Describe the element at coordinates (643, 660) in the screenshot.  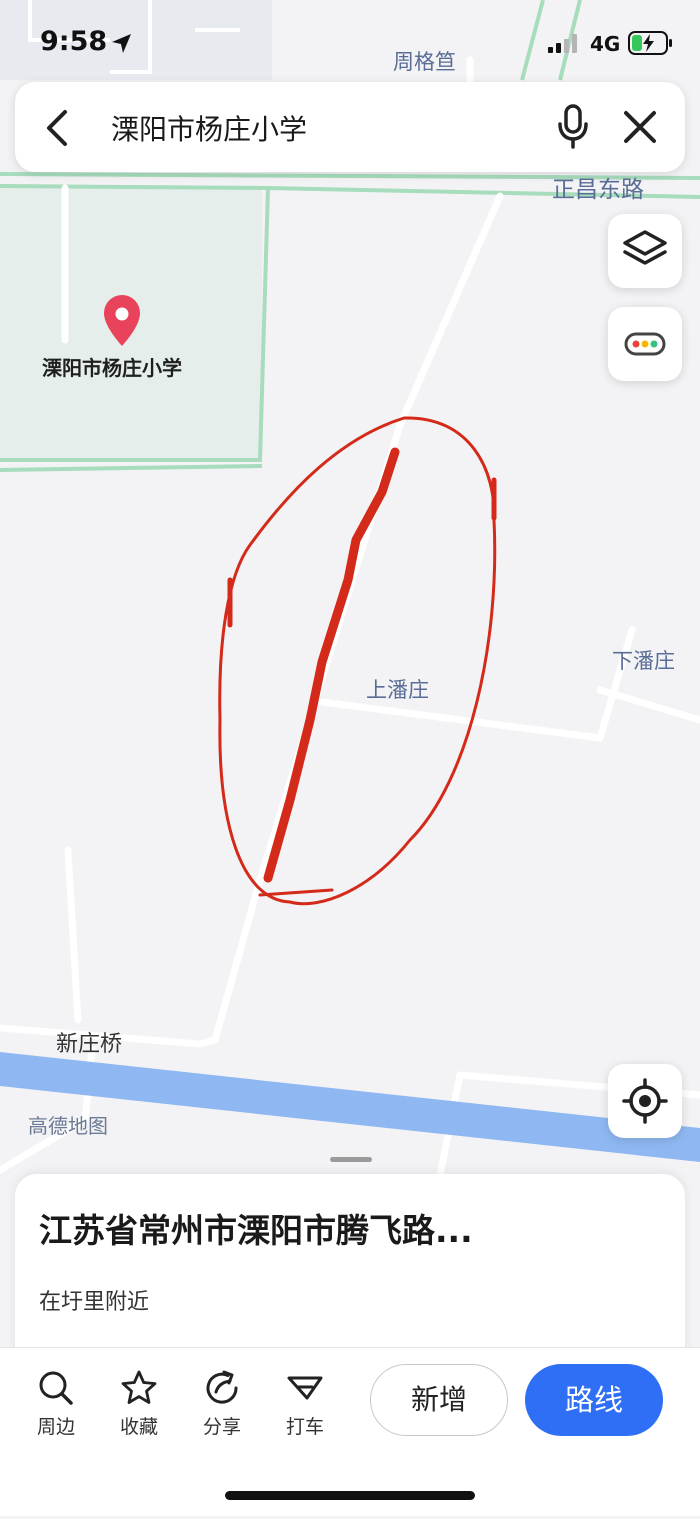
I see `place-label-xiapanzhuang: 下潘庄` at that location.